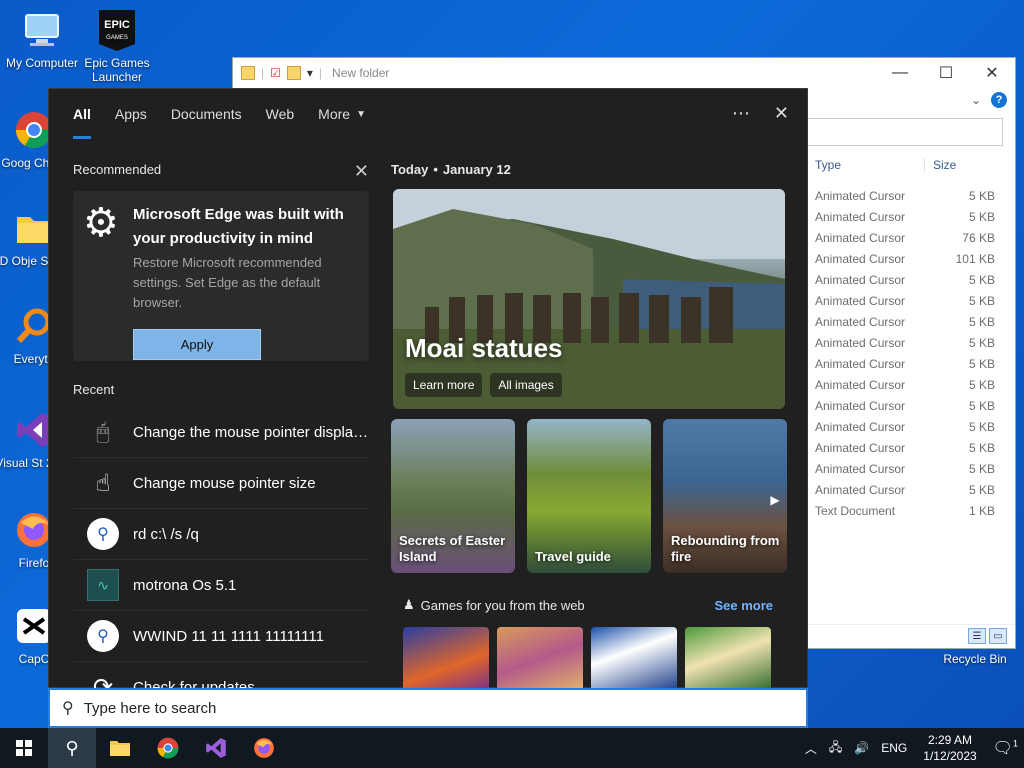 Image resolution: width=1024 pixels, height=768 pixels. I want to click on notification-count: 1, so click(1015, 743).